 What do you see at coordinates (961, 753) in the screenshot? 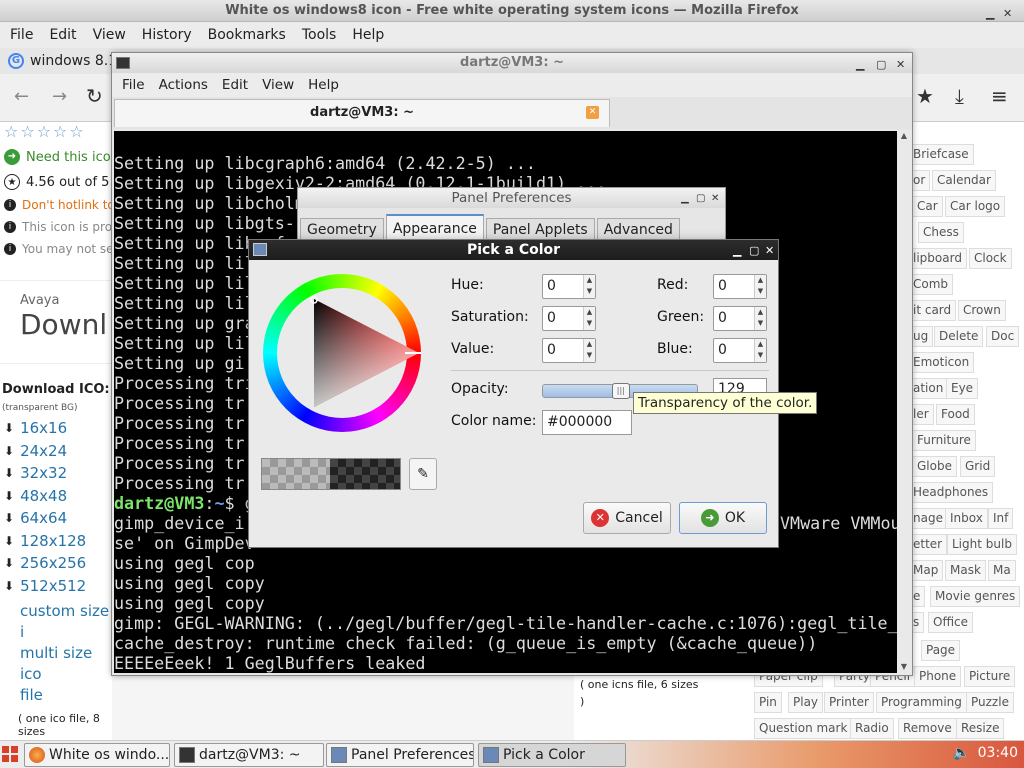
I see `volume-icon: 🔈` at bounding box center [961, 753].